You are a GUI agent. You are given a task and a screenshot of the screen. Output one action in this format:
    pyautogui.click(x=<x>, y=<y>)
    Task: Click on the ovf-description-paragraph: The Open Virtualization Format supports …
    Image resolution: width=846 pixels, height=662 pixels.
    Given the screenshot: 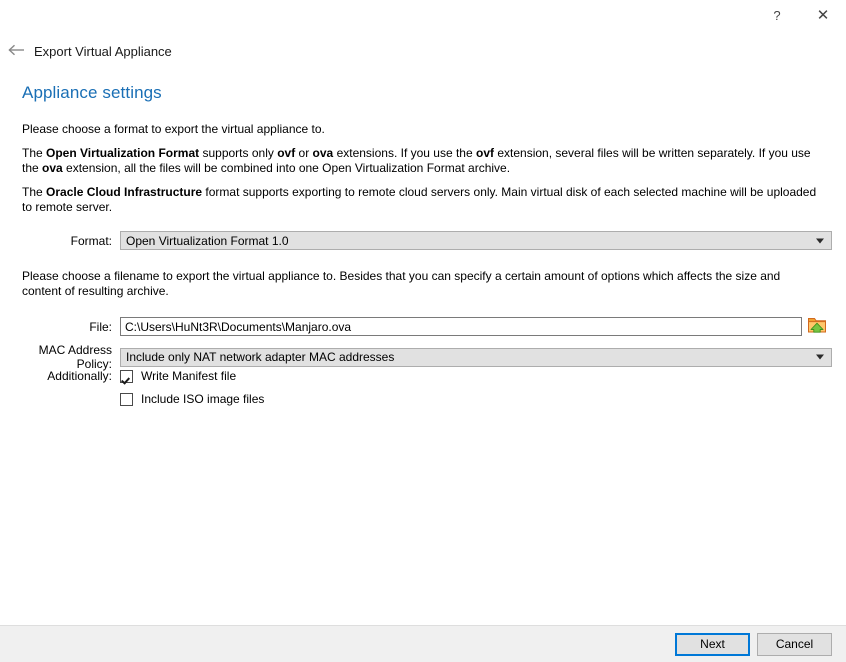 What is the action you would take?
    pyautogui.click(x=416, y=160)
    